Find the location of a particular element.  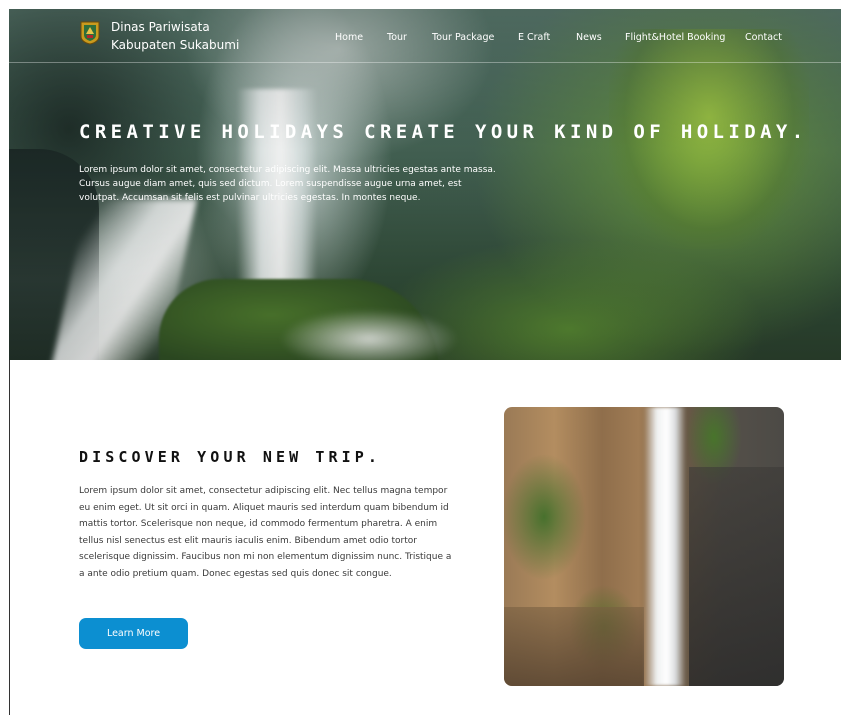

nav-e-craft: E Craft is located at coordinates (534, 37).